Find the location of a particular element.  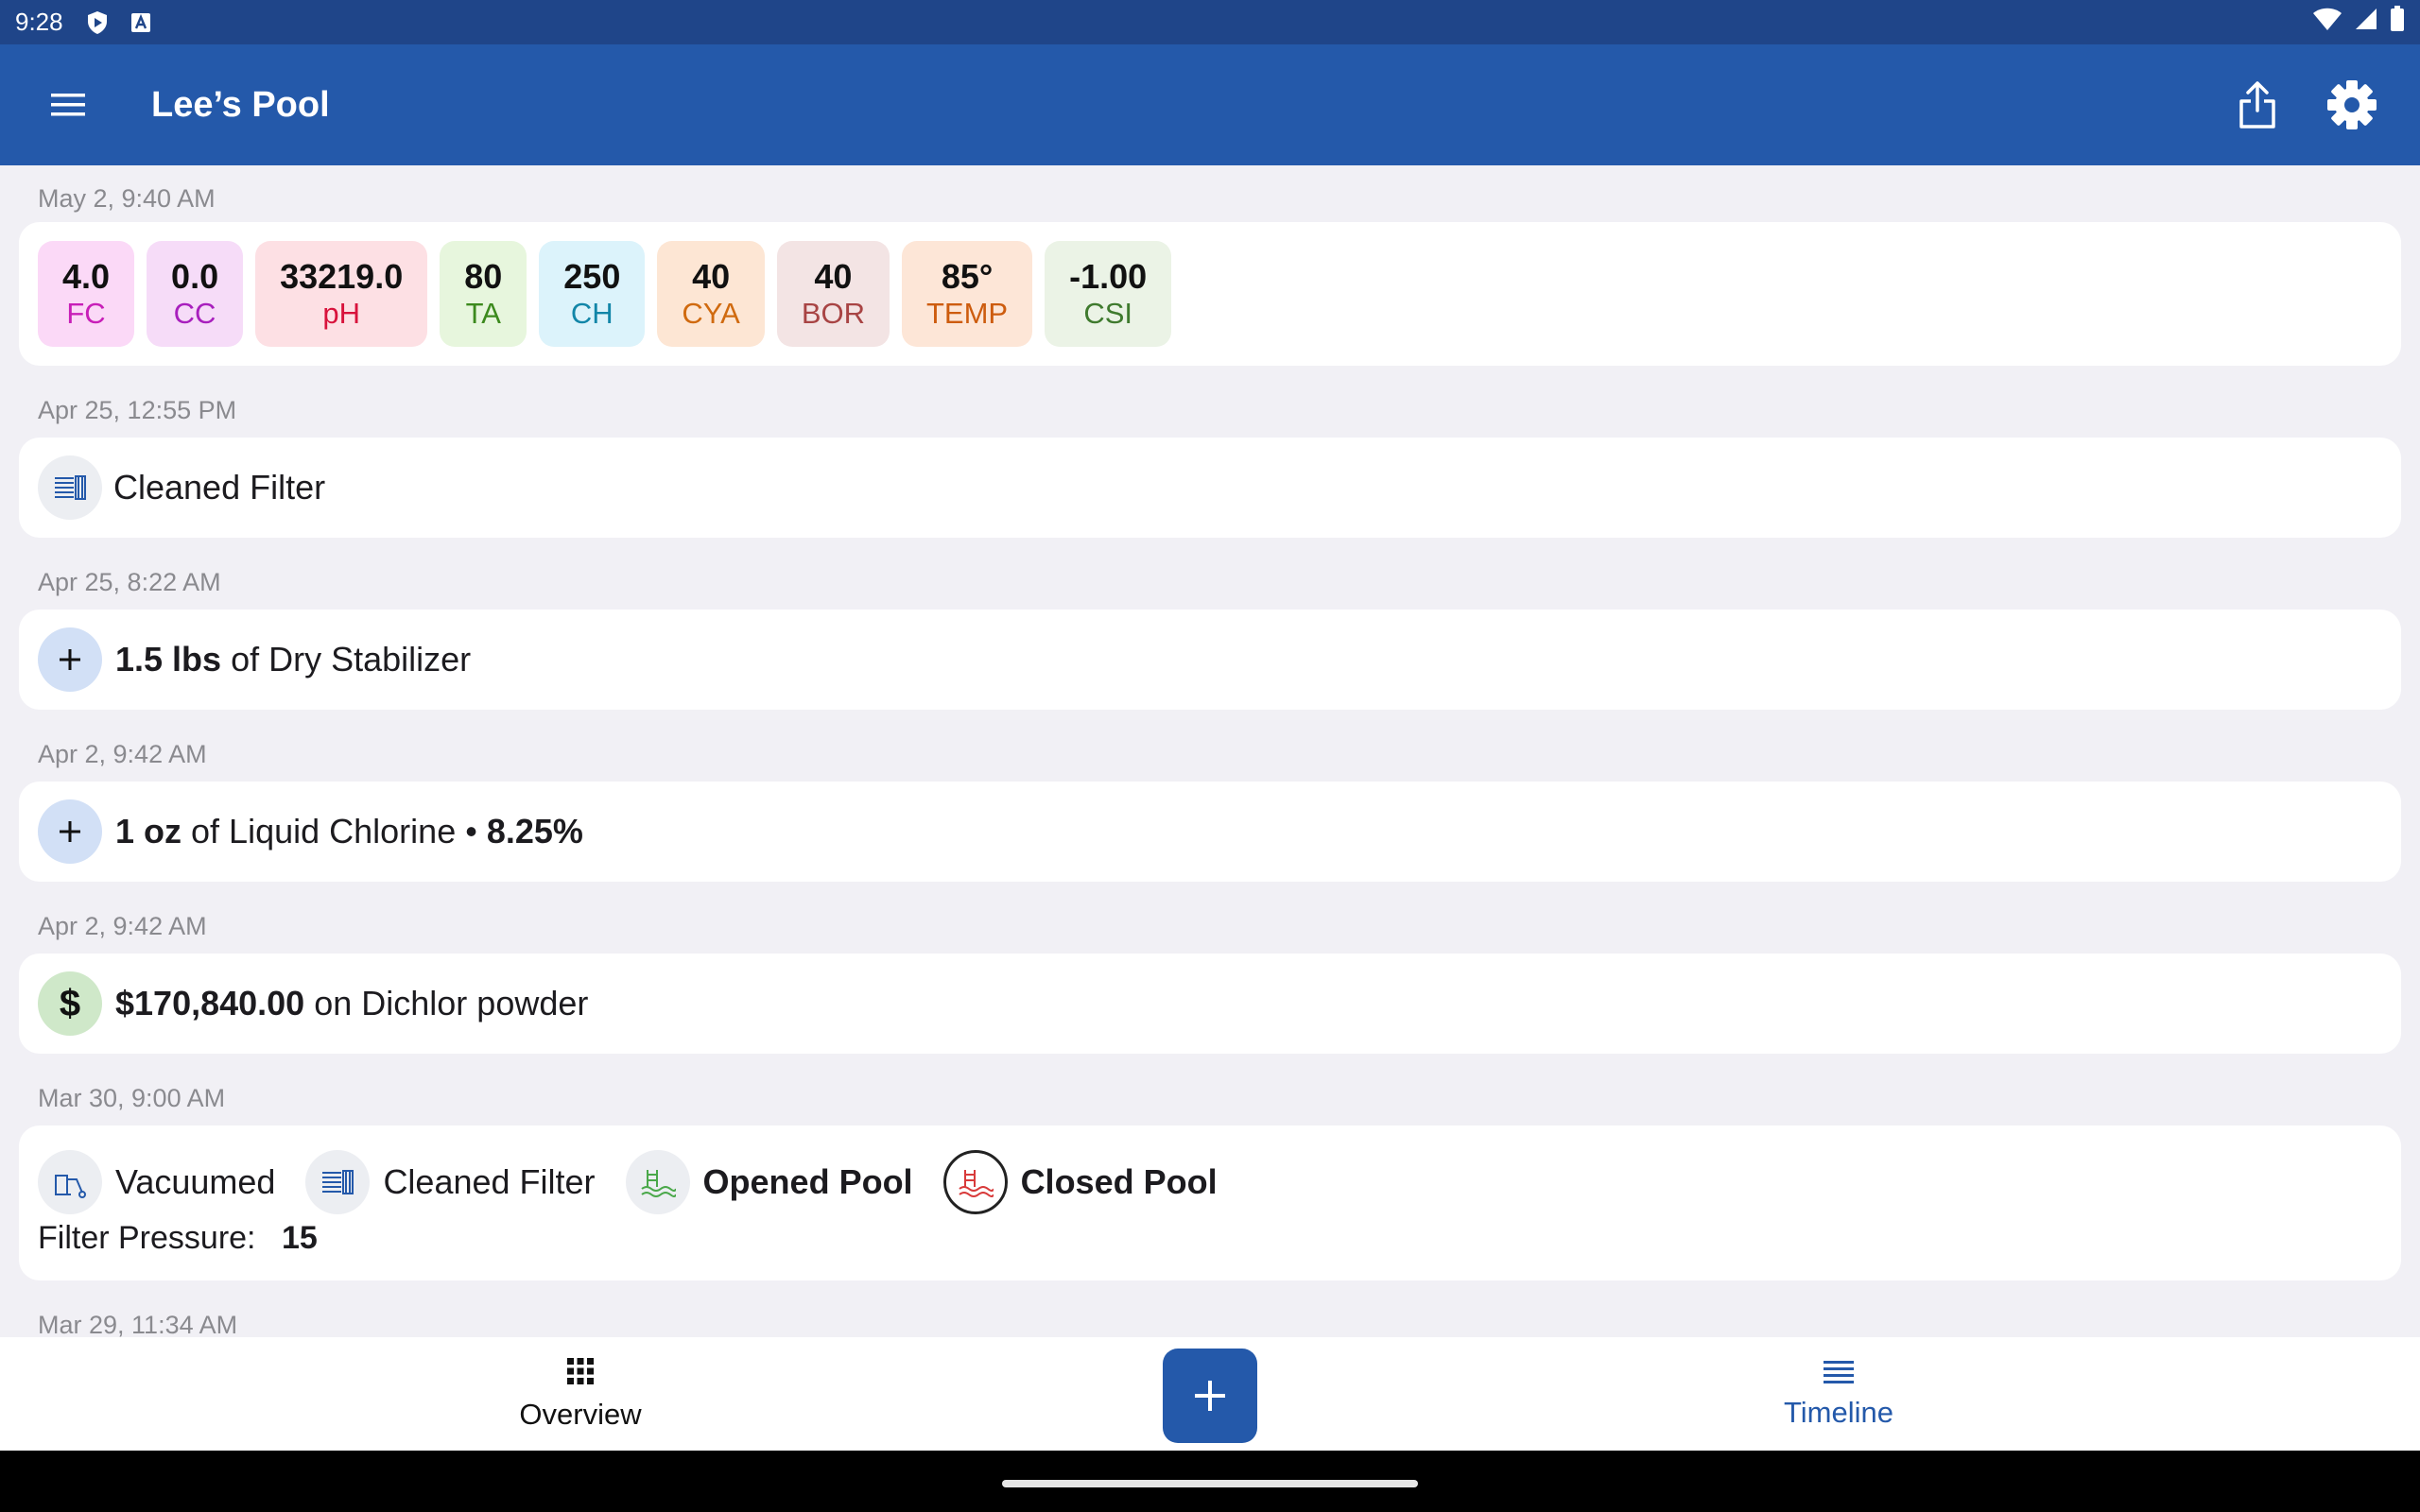

reading-chip-ph: 33219.0 pH is located at coordinates (341, 294).